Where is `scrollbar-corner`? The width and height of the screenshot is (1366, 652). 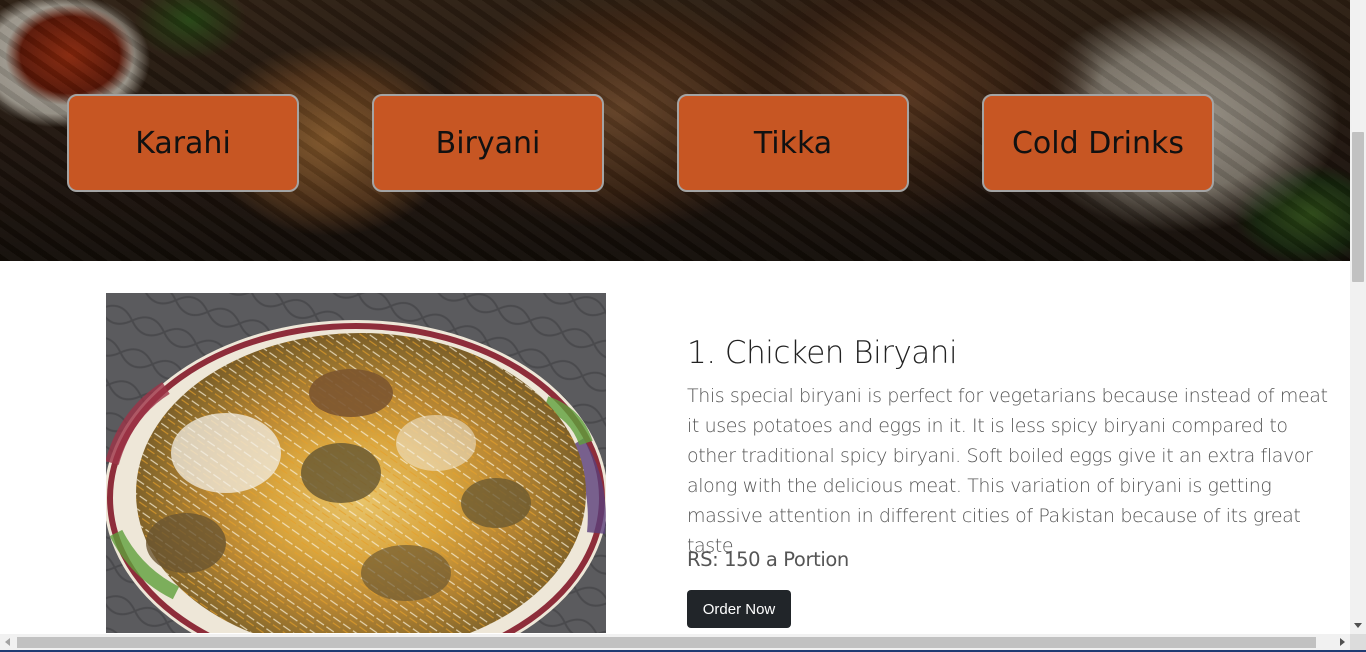 scrollbar-corner is located at coordinates (1358, 642).